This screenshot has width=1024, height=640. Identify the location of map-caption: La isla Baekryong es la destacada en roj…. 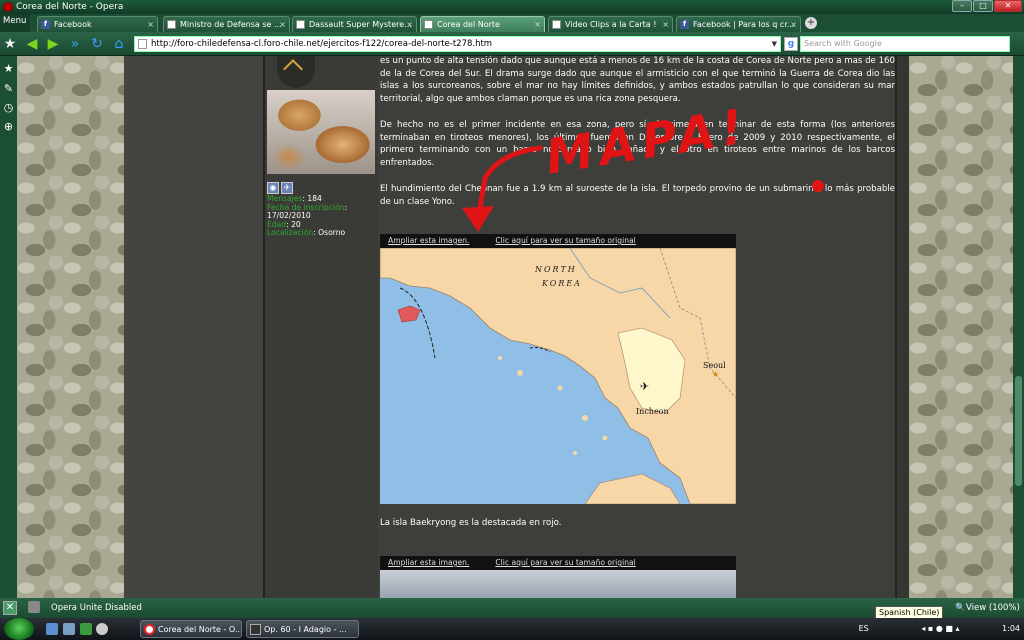
(471, 523).